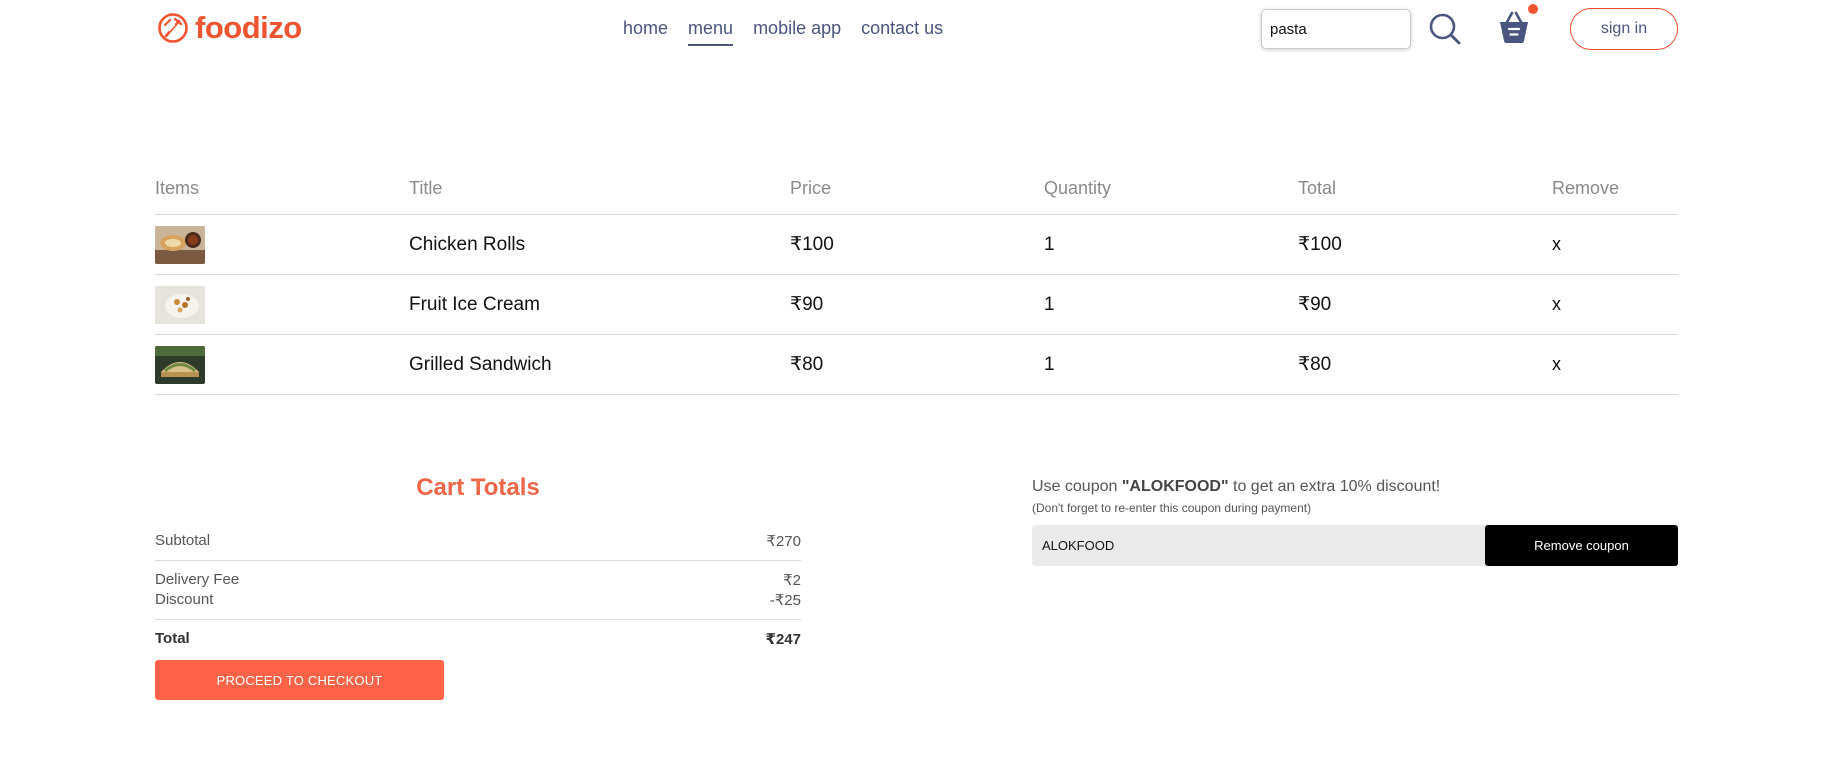 The width and height of the screenshot is (1825, 783). What do you see at coordinates (478, 543) in the screenshot?
I see `subtotal-block: Subtotal ₹270` at bounding box center [478, 543].